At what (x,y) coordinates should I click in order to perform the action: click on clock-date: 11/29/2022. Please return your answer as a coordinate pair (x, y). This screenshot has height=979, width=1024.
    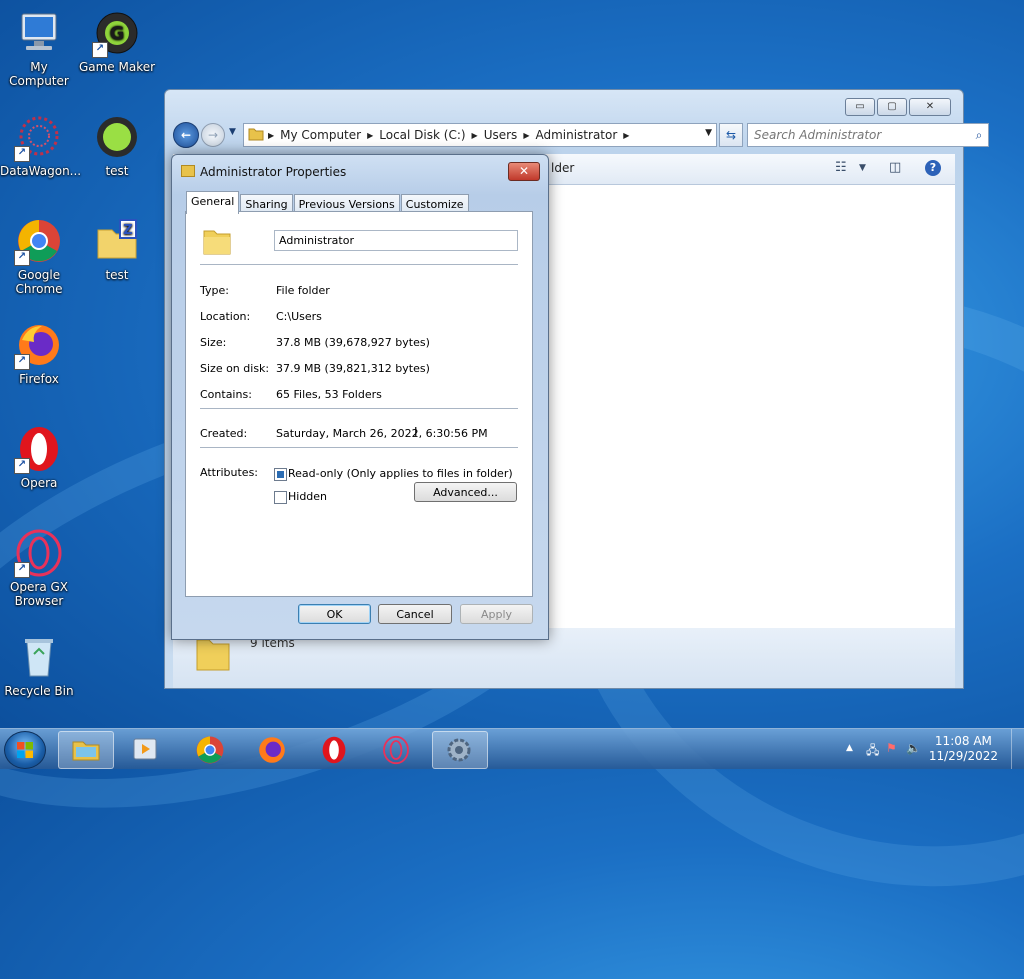
    Looking at the image, I should click on (963, 756).